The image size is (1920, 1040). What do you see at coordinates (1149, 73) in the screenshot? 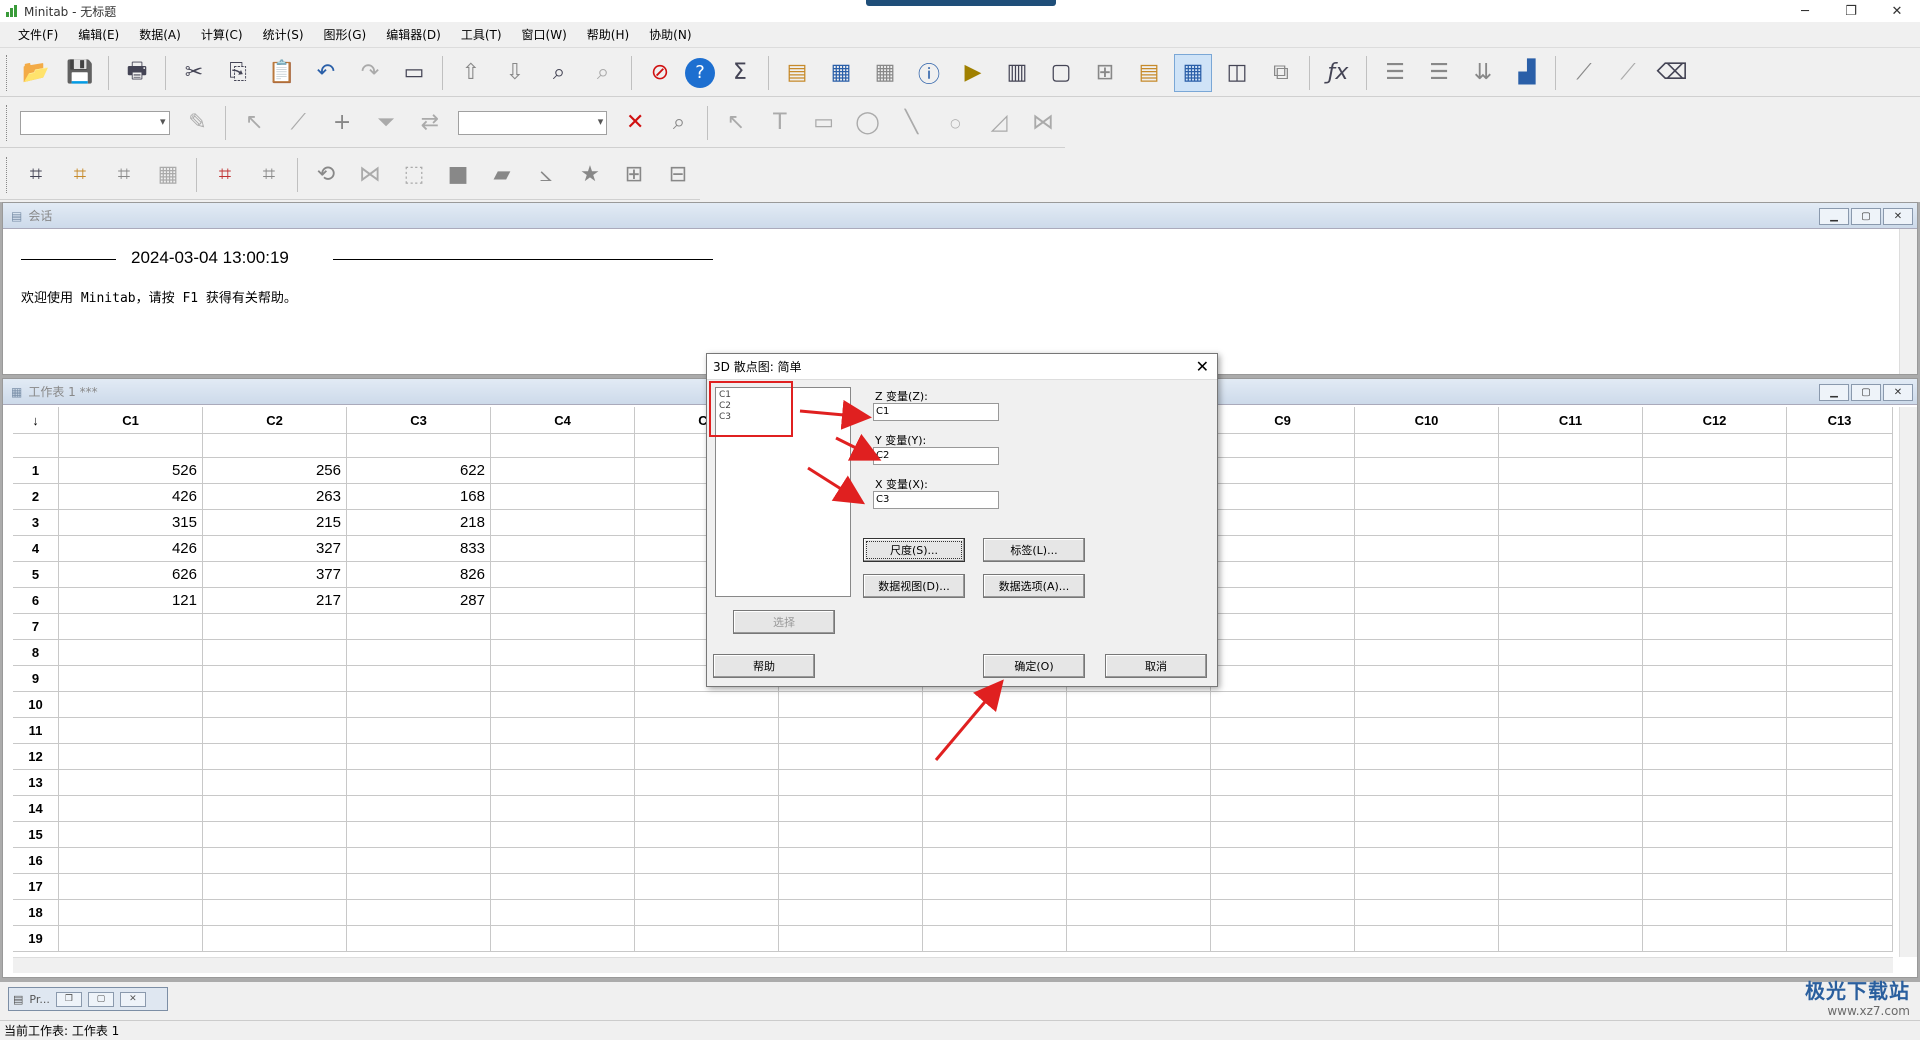
I see `session-folder-icon: ▤` at bounding box center [1149, 73].